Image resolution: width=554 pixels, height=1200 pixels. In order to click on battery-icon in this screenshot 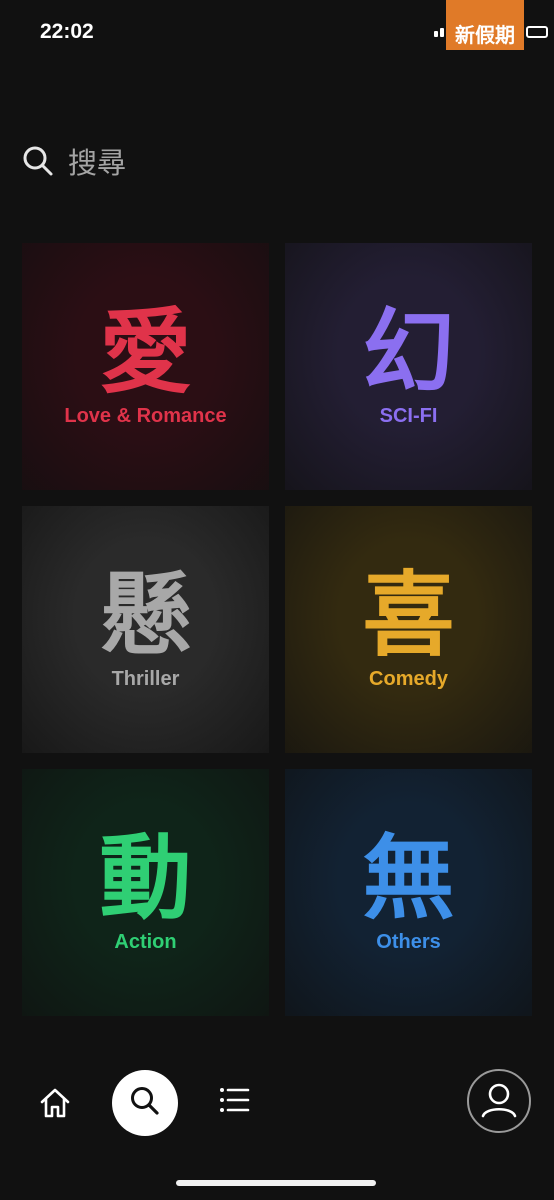, I will do `click(537, 32)`.